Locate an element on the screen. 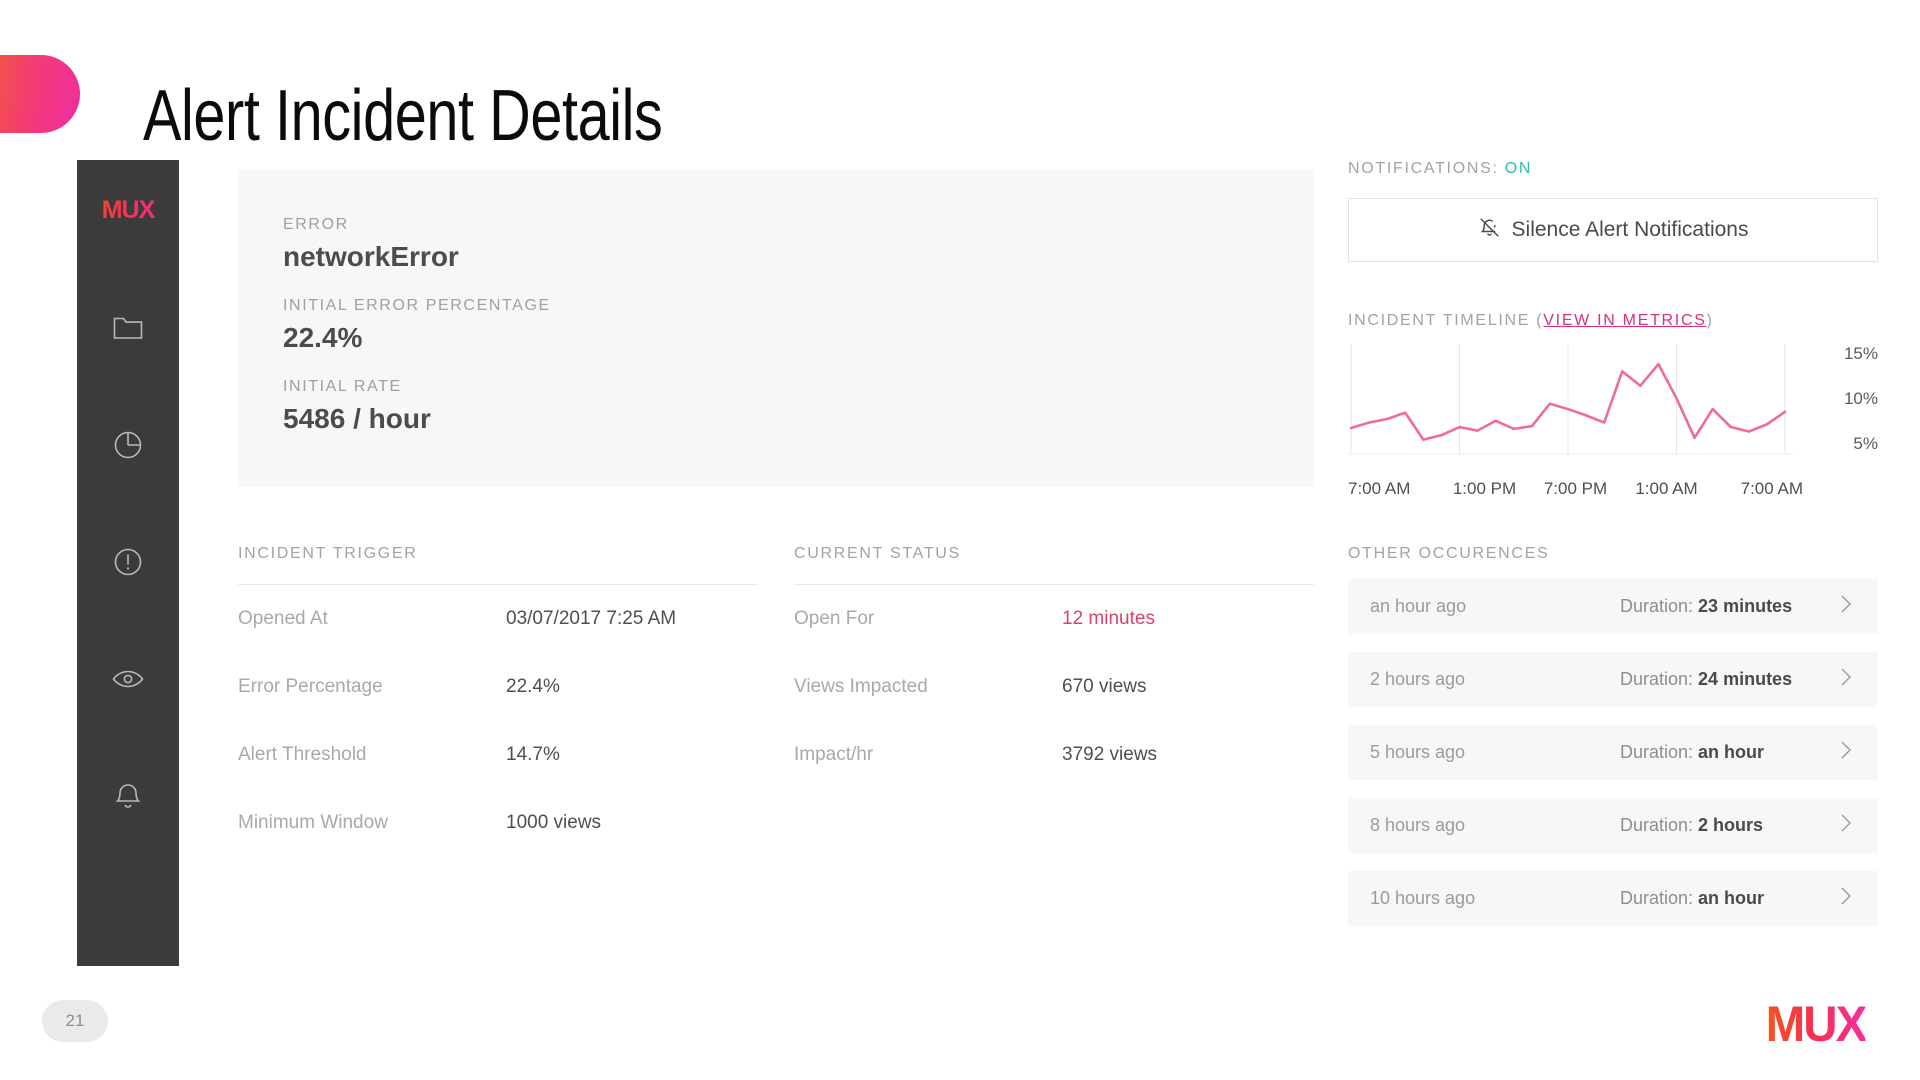  eye-icon is located at coordinates (128, 679).